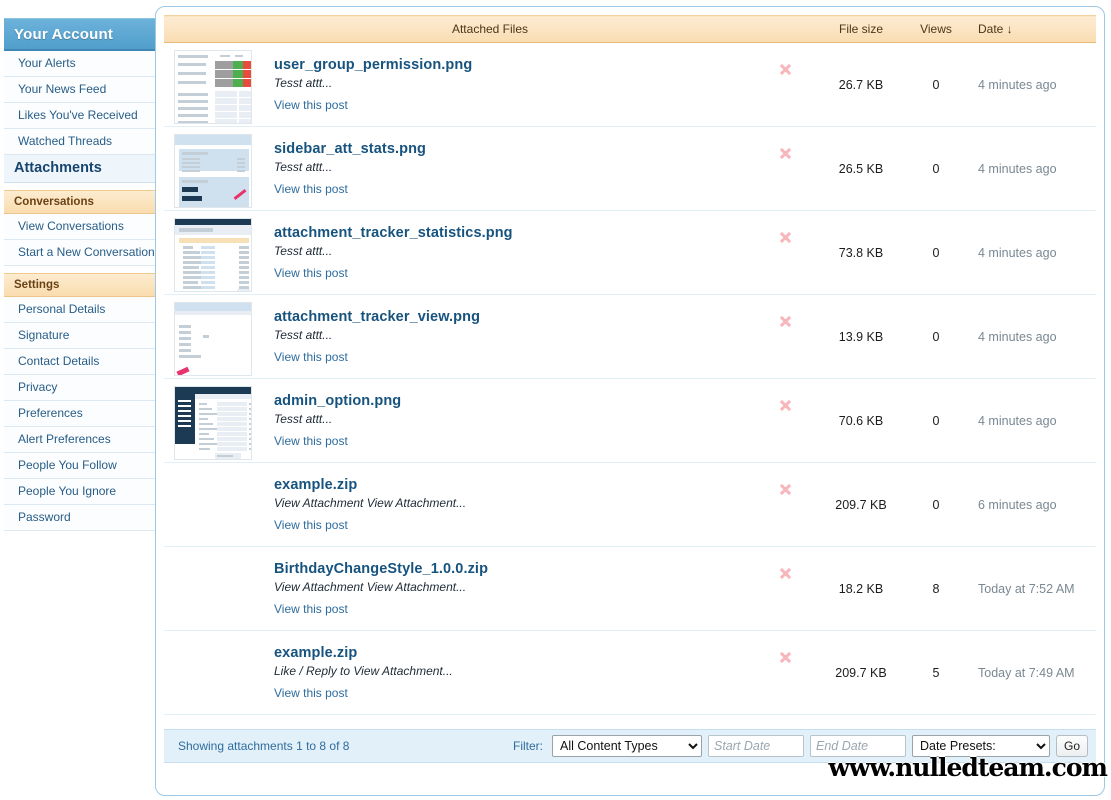 The width and height of the screenshot is (1111, 800). What do you see at coordinates (980, 746) in the screenshot?
I see `date-presets-select: Date Presets:` at bounding box center [980, 746].